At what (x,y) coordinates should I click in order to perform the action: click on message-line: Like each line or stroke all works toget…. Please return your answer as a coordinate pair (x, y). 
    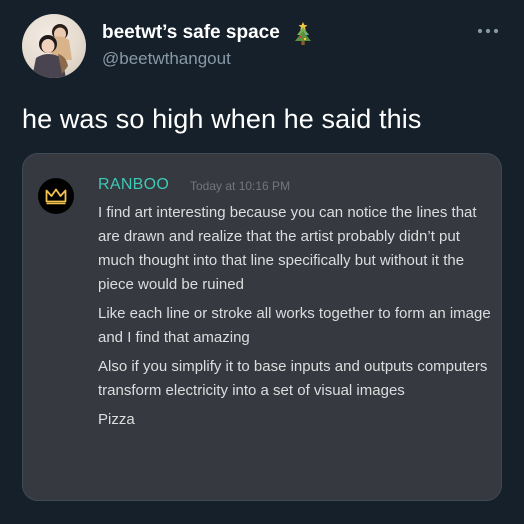
    Looking at the image, I should click on (294, 325).